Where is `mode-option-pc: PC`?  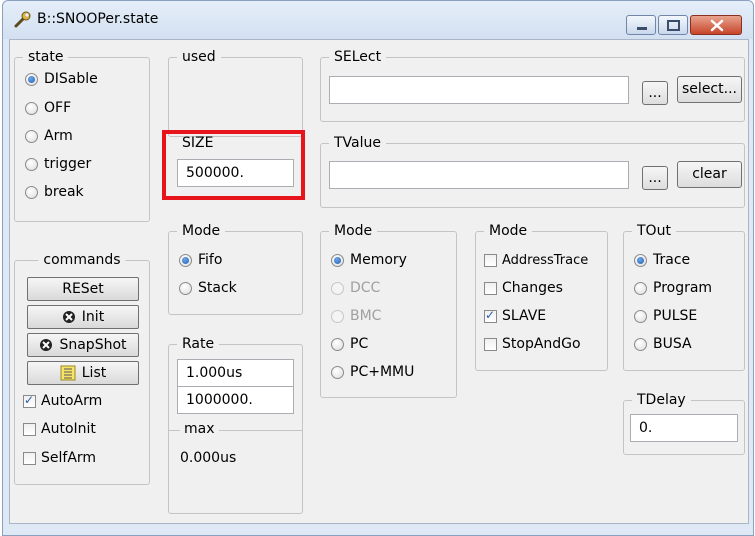
mode-option-pc: PC is located at coordinates (349, 344).